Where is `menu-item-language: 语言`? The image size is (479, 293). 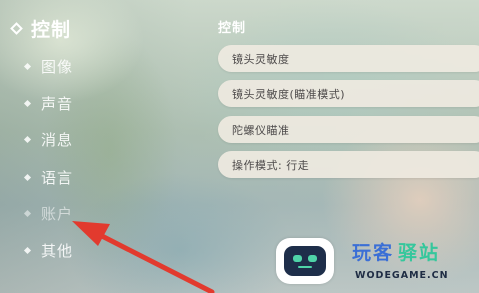 menu-item-language: 语言 is located at coordinates (47, 177).